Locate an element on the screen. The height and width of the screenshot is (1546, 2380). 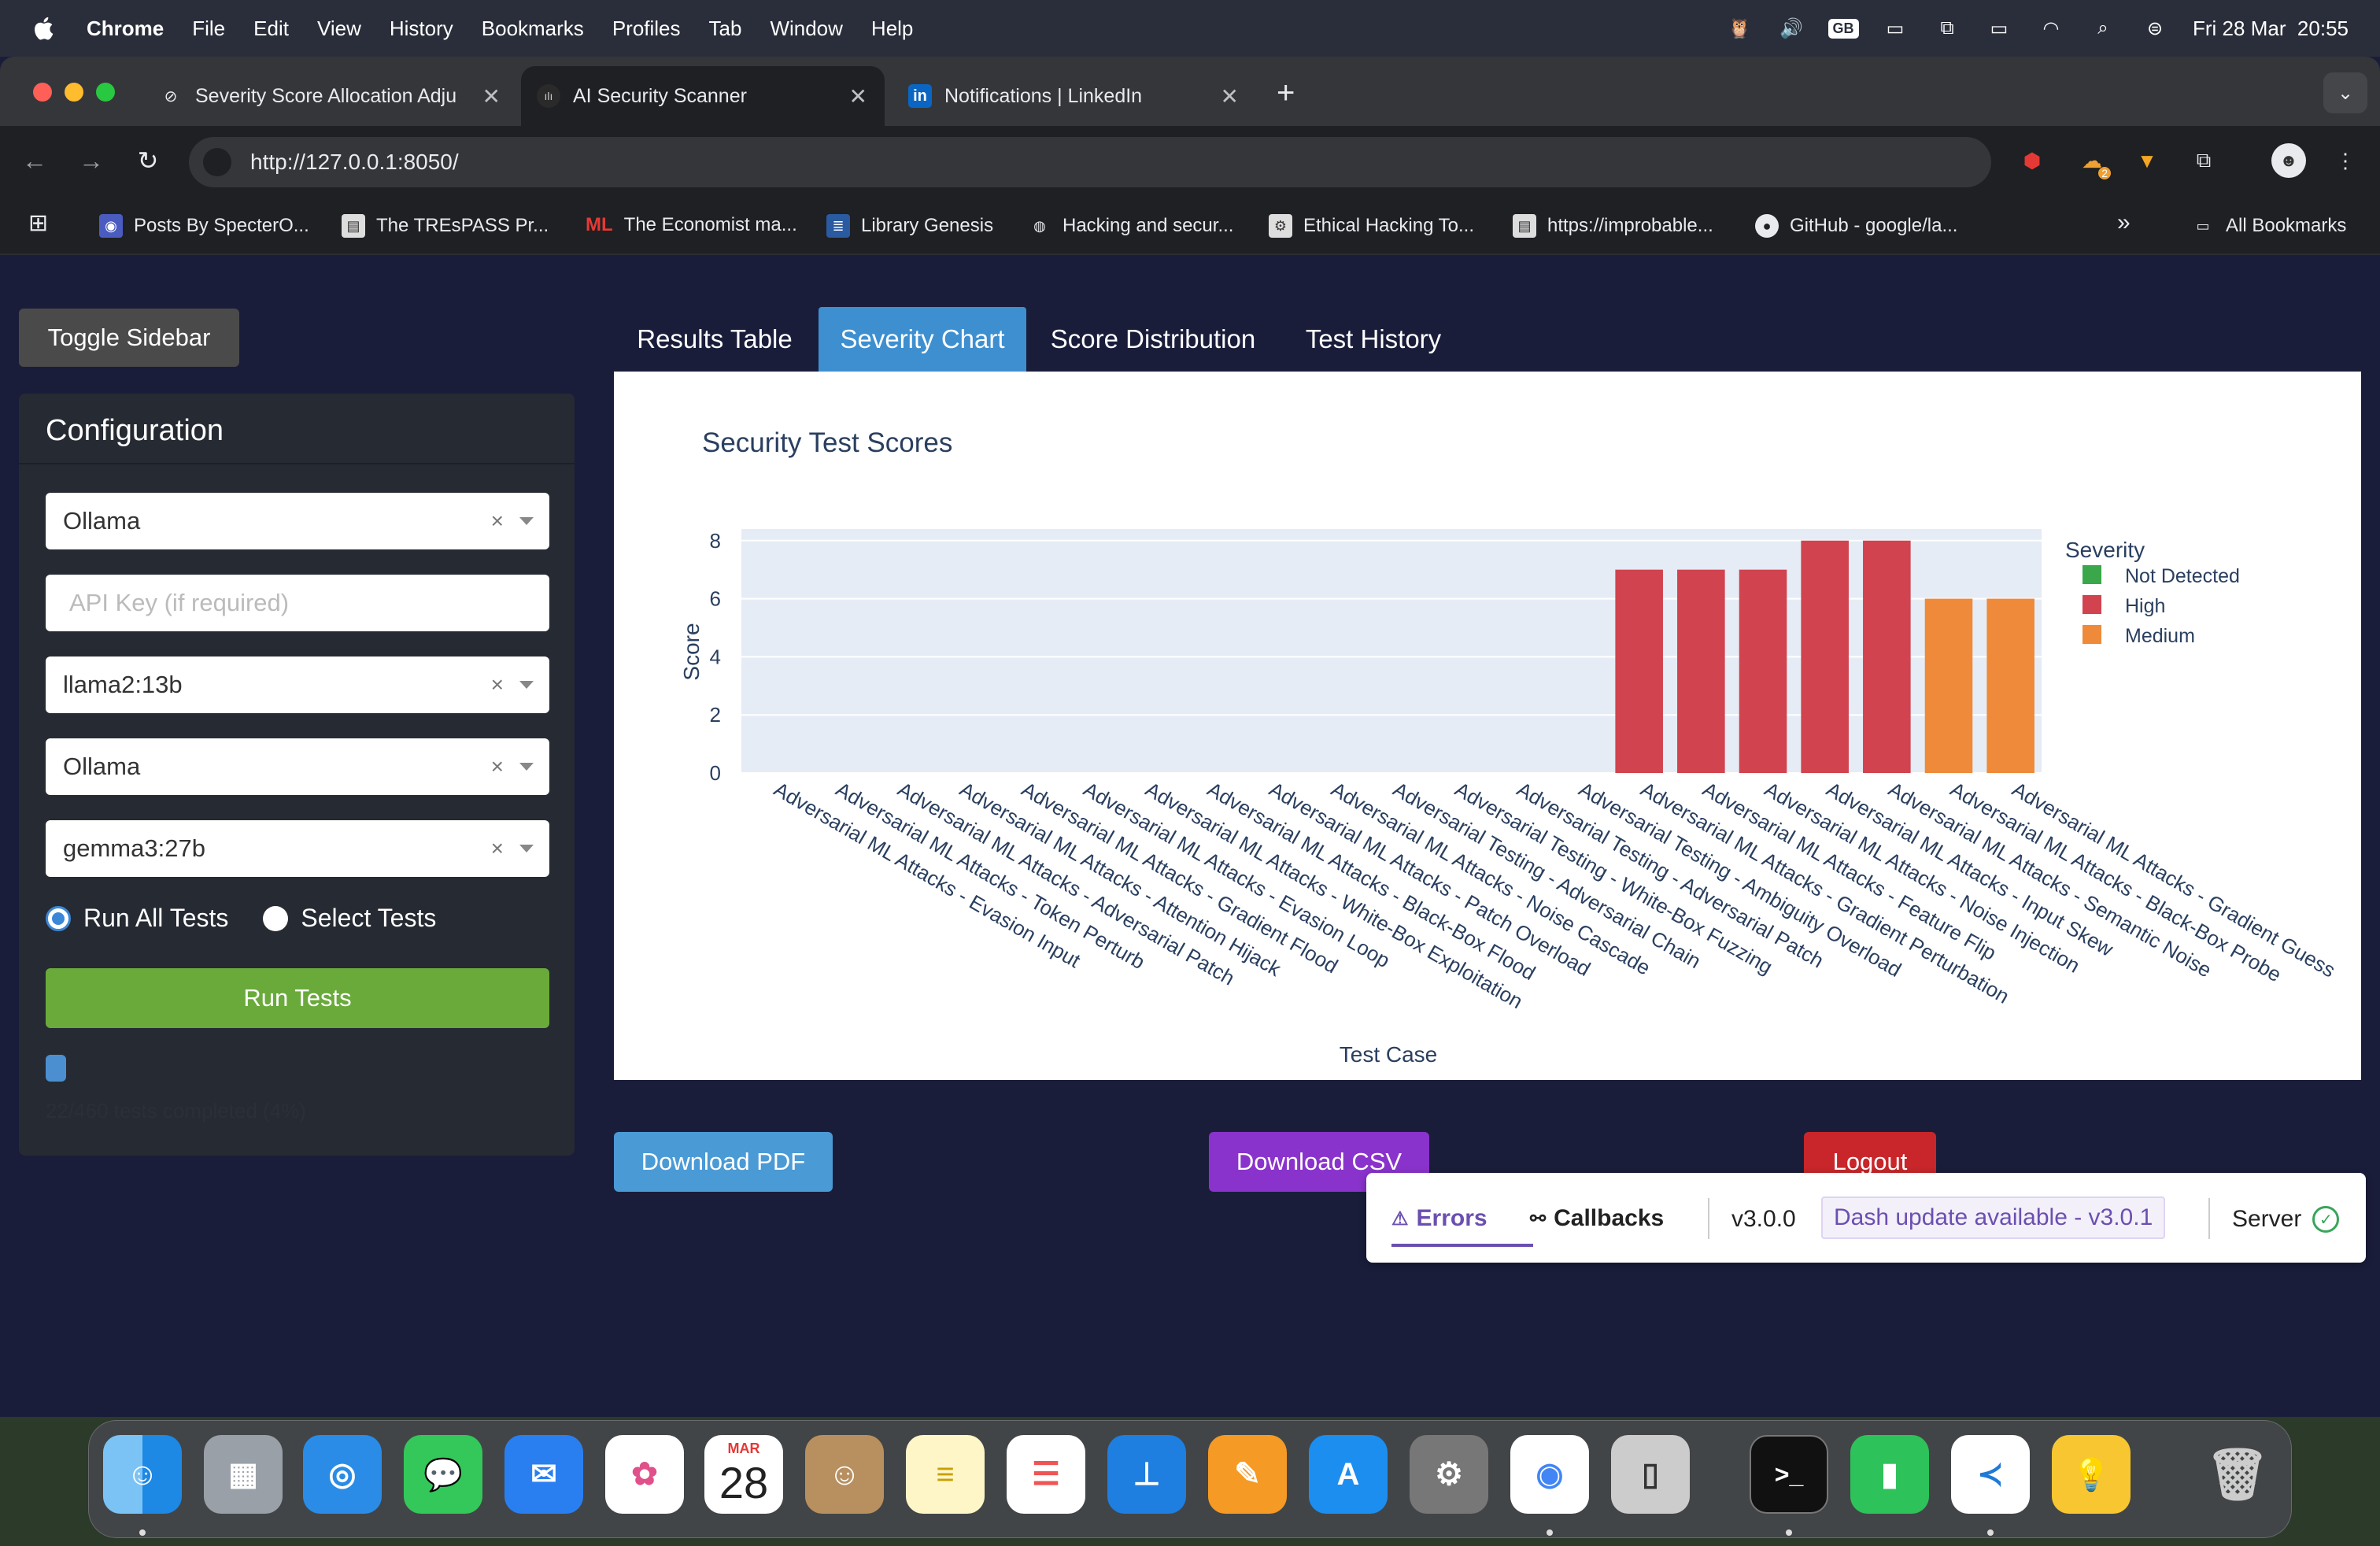
toggle-sidebar-button: Toggle Sidebar is located at coordinates (129, 338).